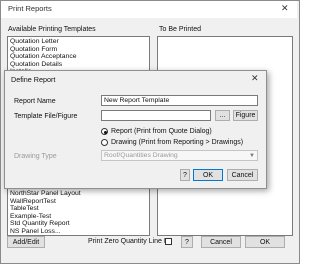 The height and width of the screenshot is (264, 320). Describe the element at coordinates (252, 156) in the screenshot. I see `chevron-down-icon: ▼` at that location.